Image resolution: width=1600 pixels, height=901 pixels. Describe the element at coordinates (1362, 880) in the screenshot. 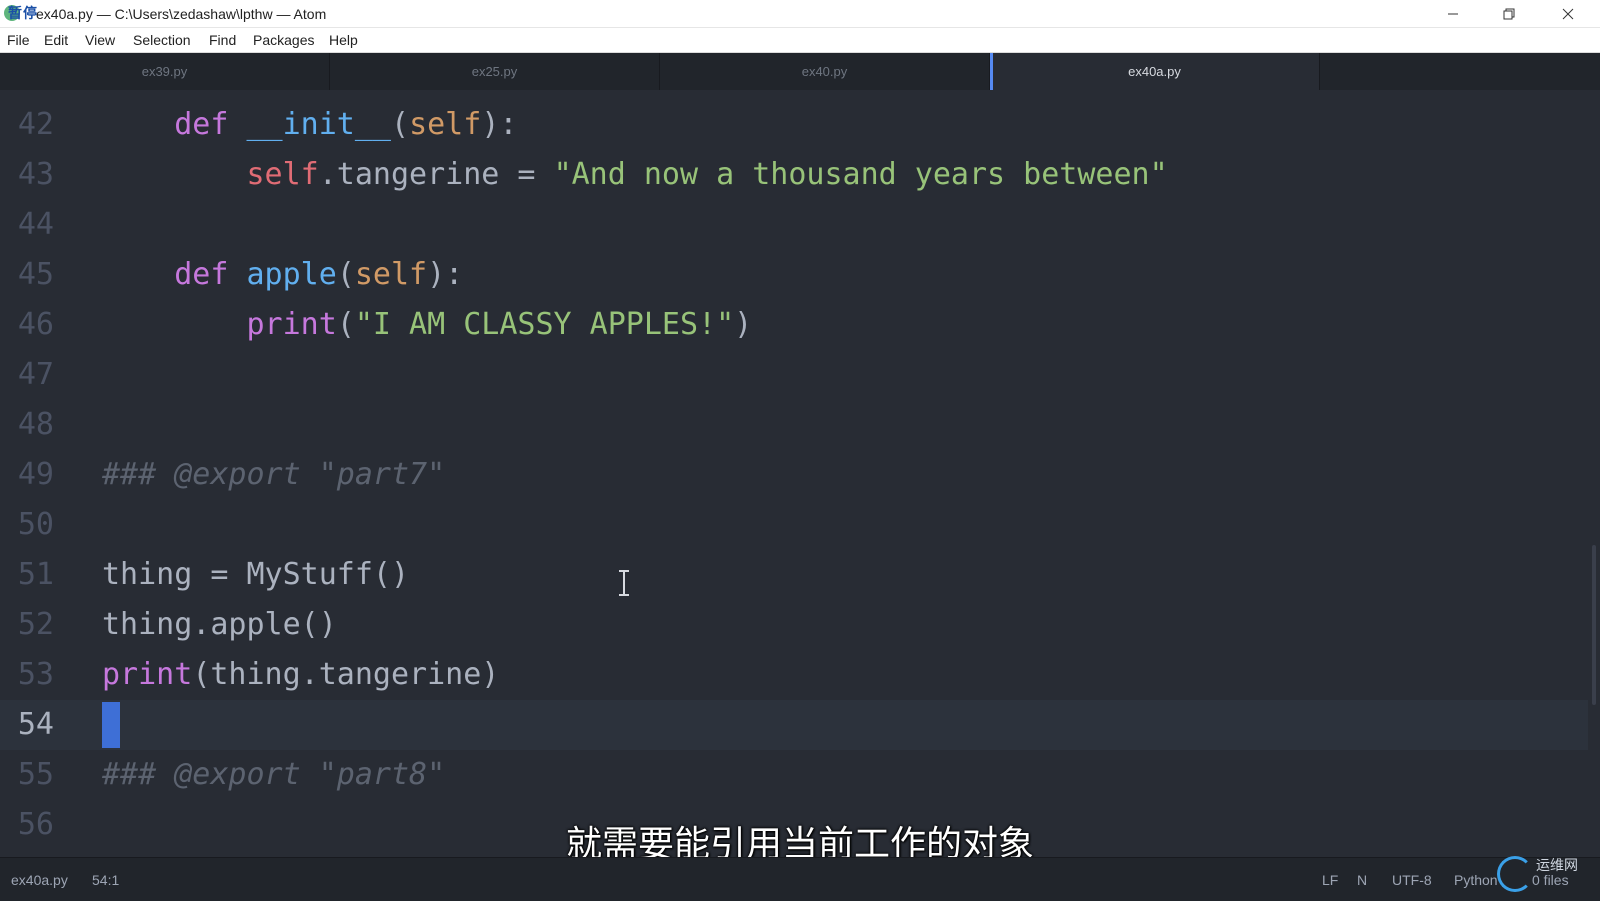

I see `status-indicator: N` at that location.